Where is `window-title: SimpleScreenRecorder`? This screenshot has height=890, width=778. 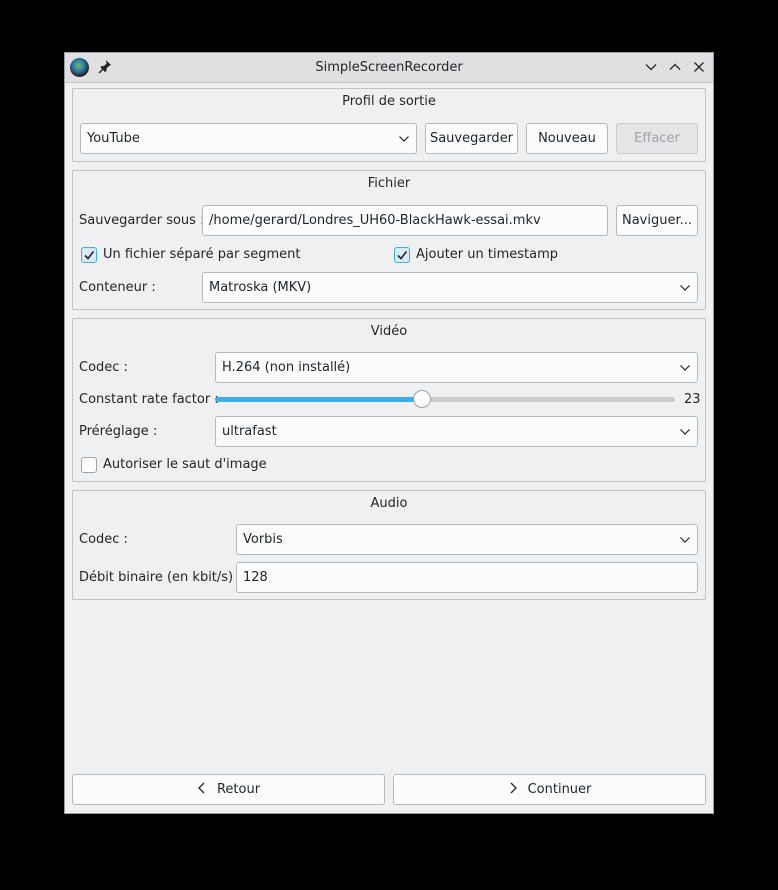 window-title: SimpleScreenRecorder is located at coordinates (389, 67).